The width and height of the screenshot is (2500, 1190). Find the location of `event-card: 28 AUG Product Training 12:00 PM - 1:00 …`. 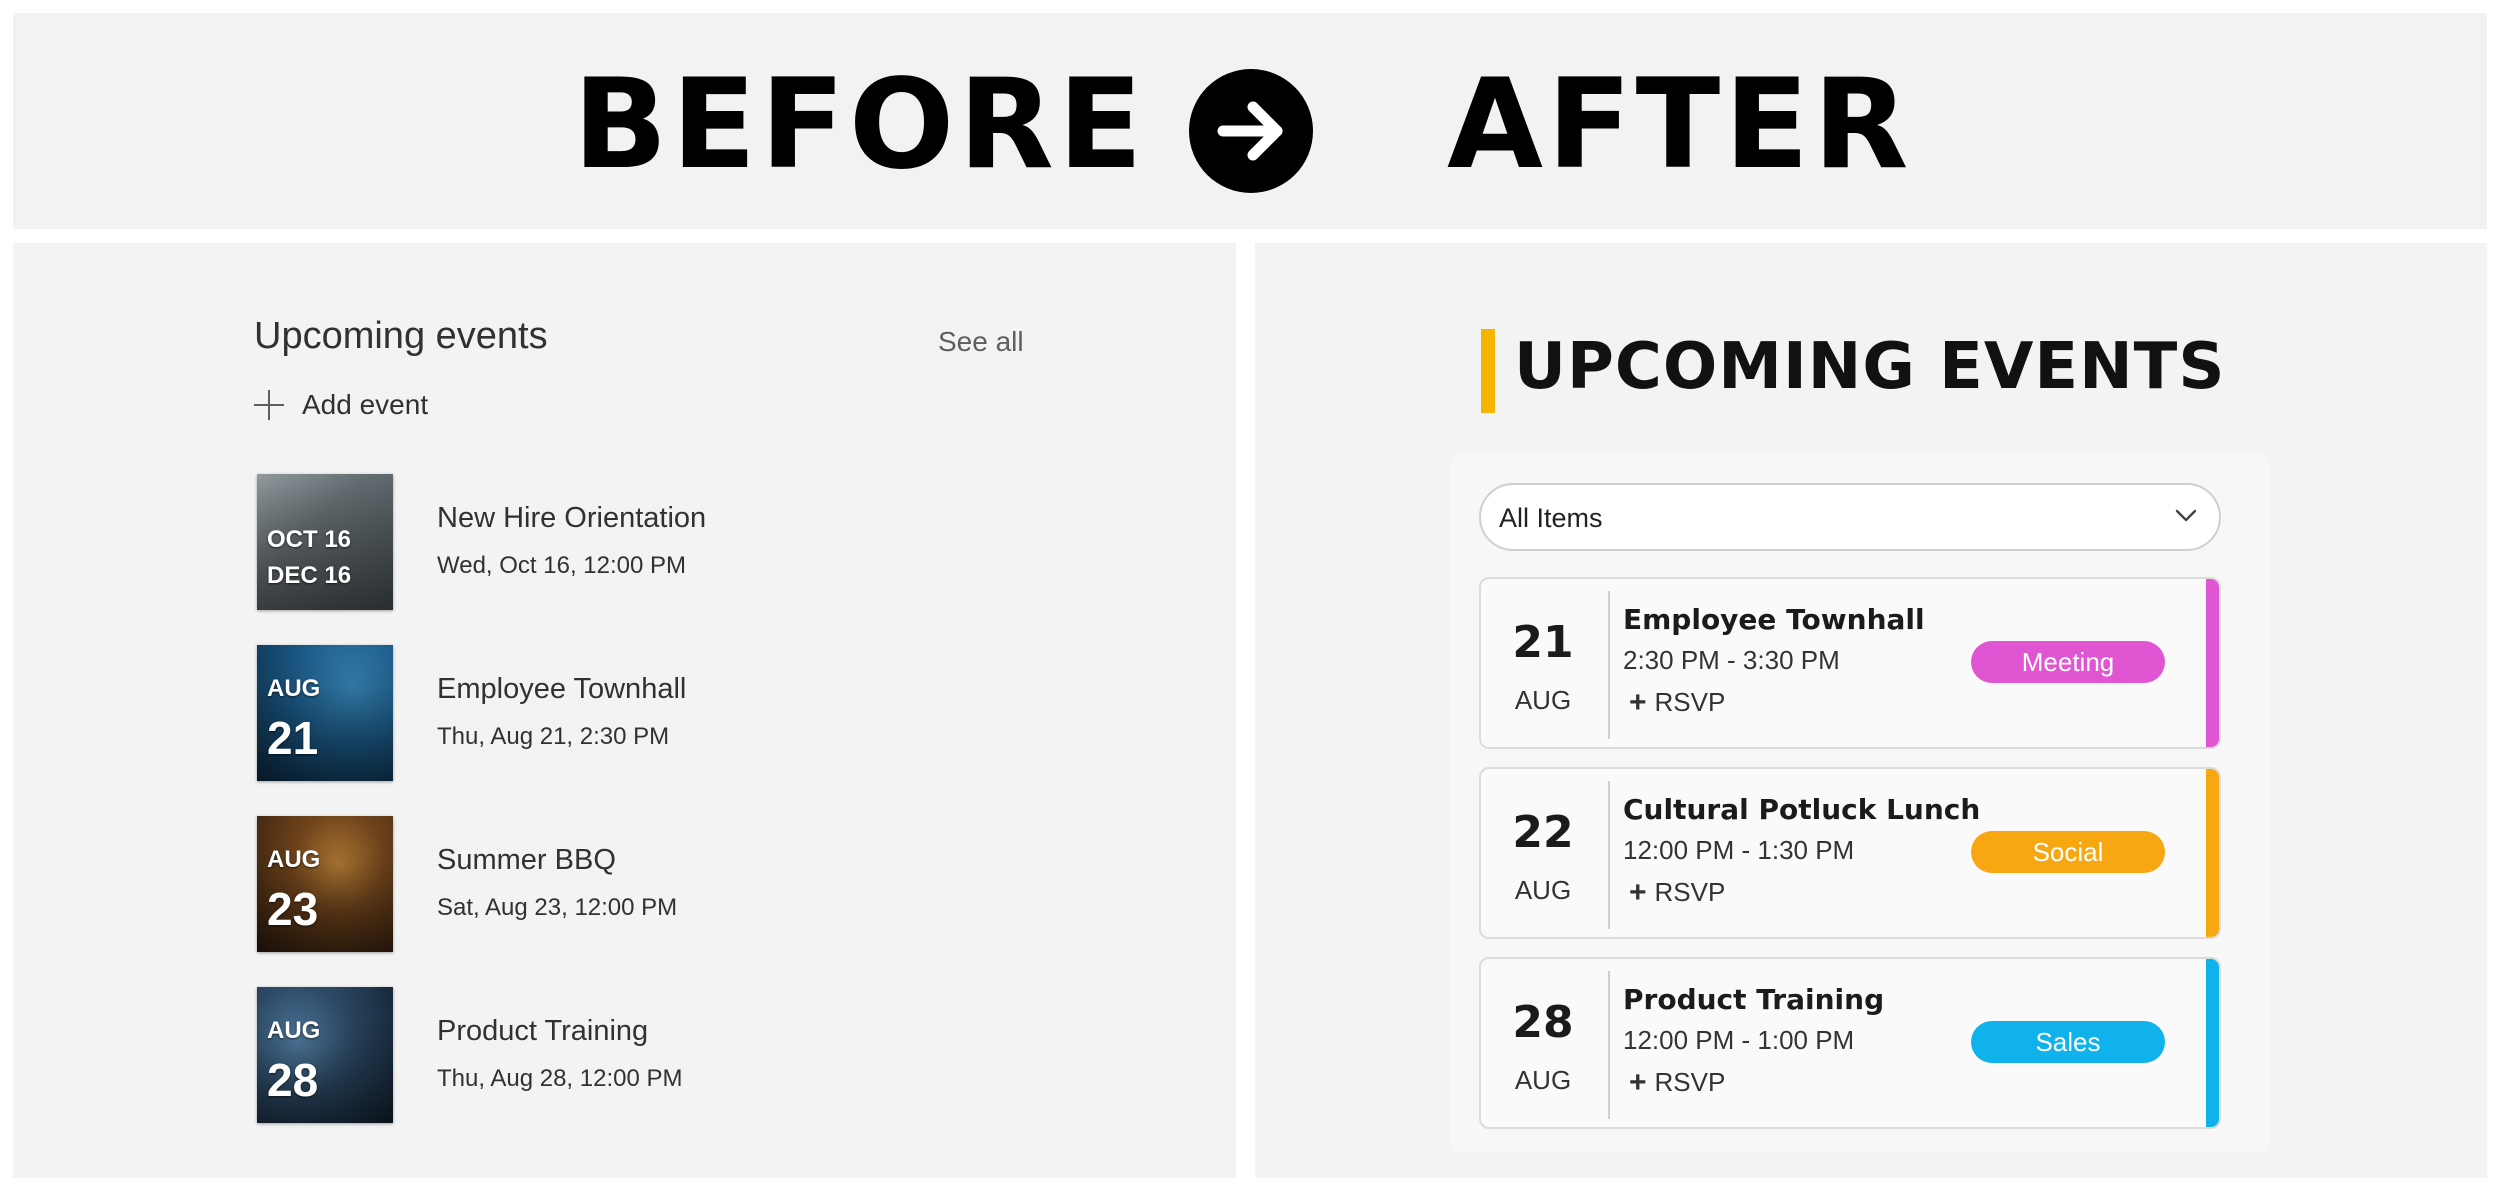

event-card: 28 AUG Product Training 12:00 PM - 1:00 … is located at coordinates (1850, 1043).